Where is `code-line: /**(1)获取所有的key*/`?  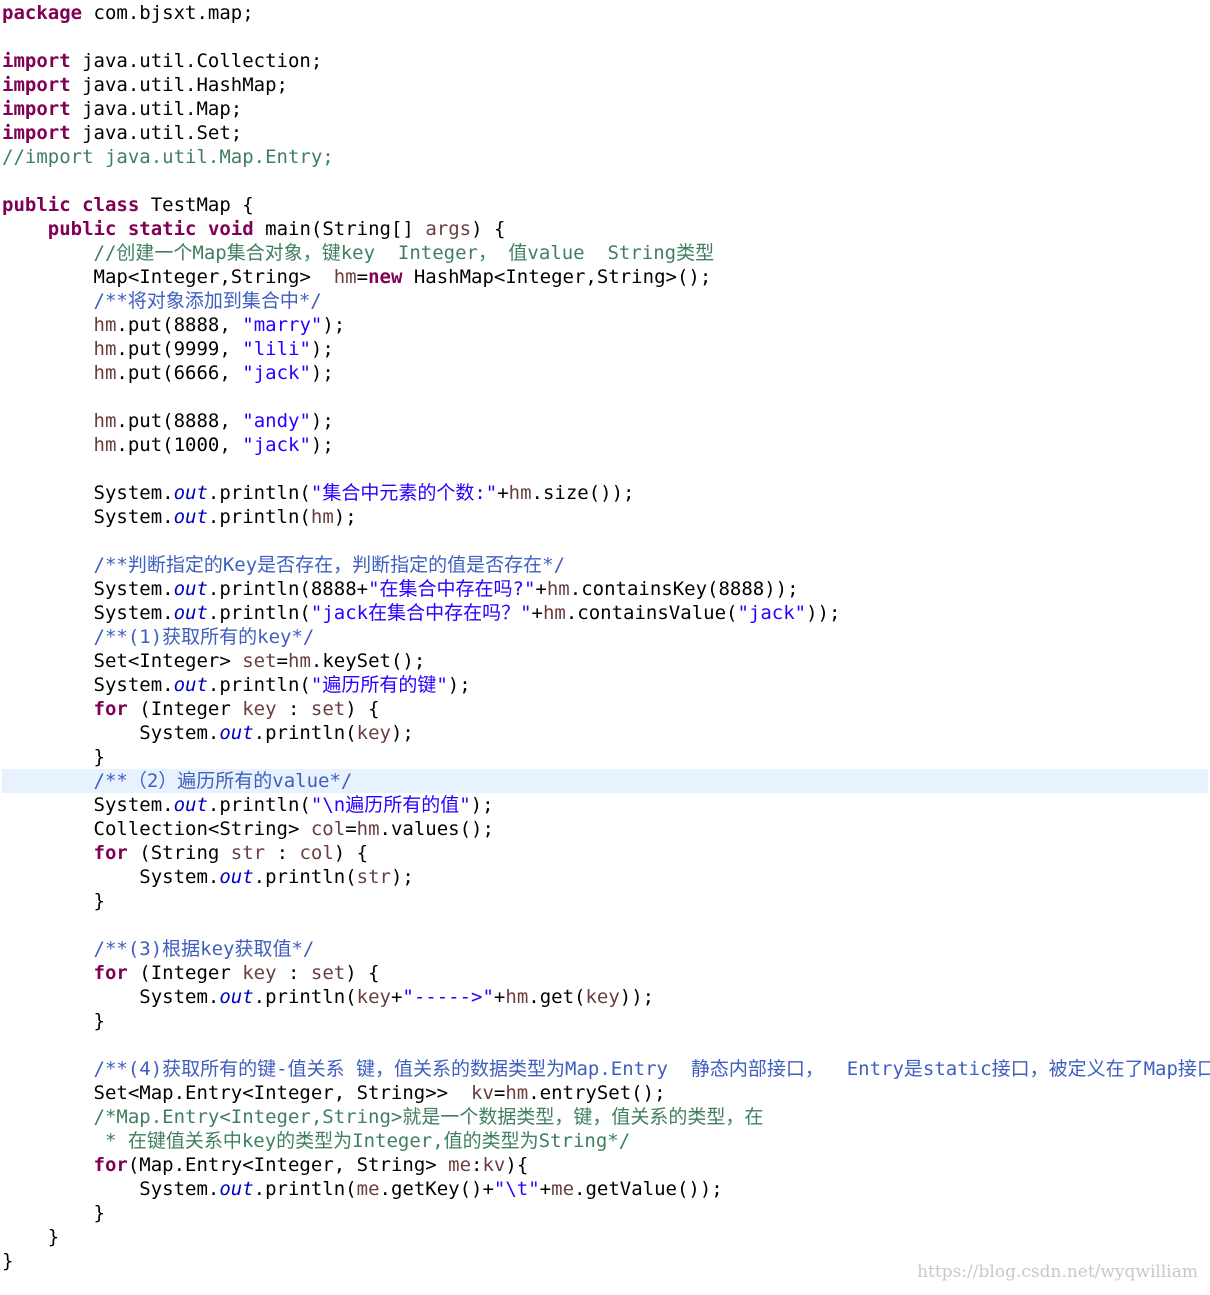 code-line: /**(1)获取所有的key*/ is located at coordinates (605, 637).